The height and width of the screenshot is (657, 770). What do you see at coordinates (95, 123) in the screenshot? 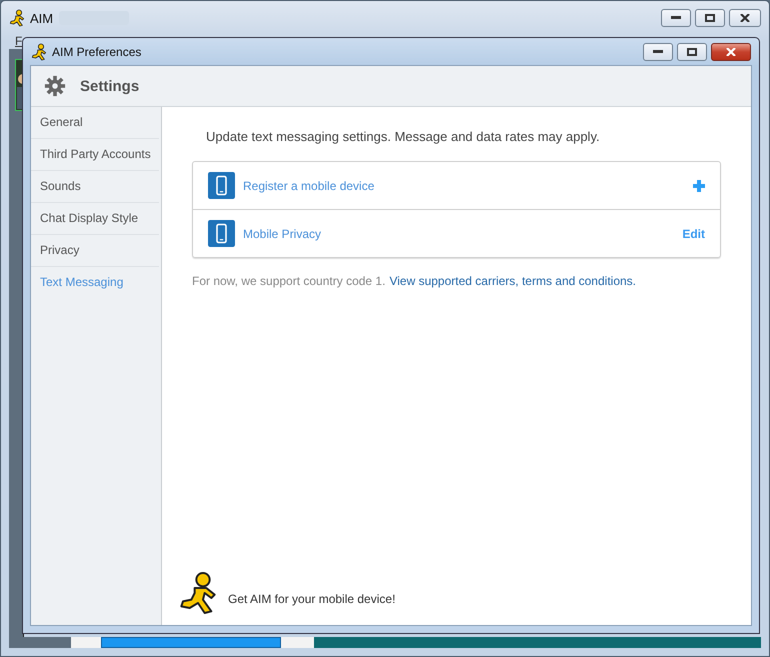
I see `sidebar-item: General` at bounding box center [95, 123].